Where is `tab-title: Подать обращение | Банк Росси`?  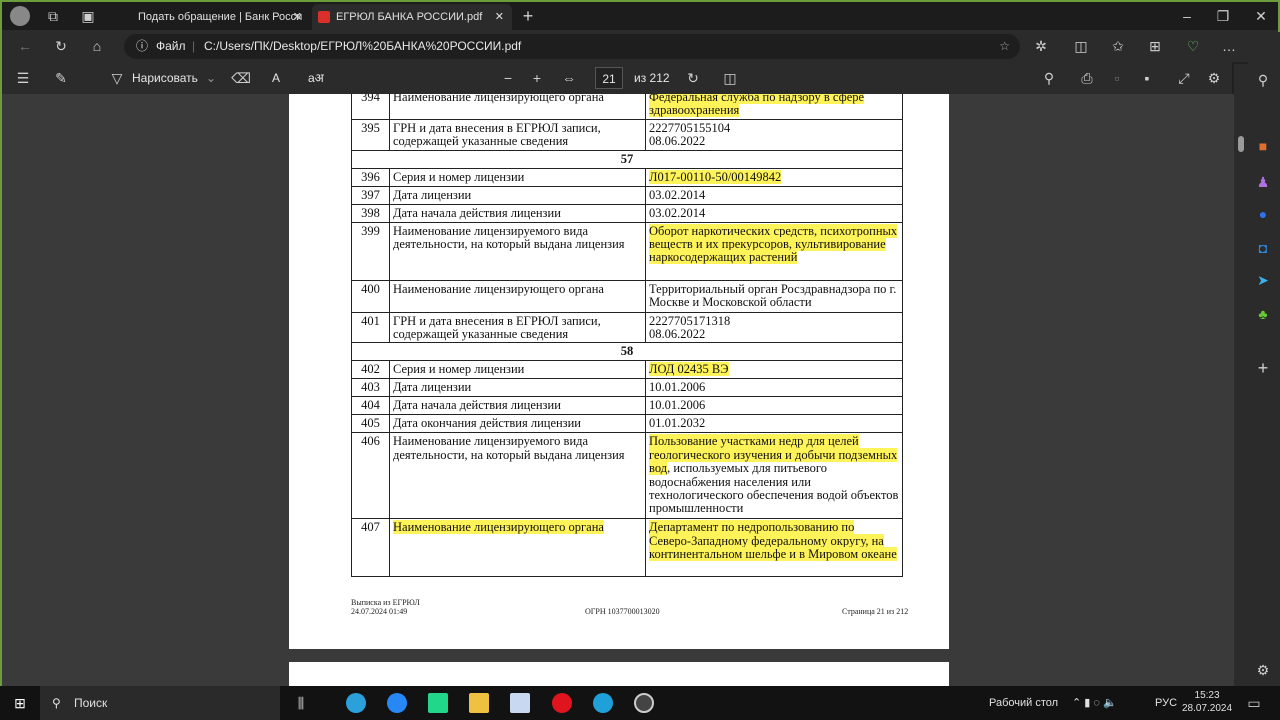
tab-title: Подать обращение | Банк Росси is located at coordinates (220, 17).